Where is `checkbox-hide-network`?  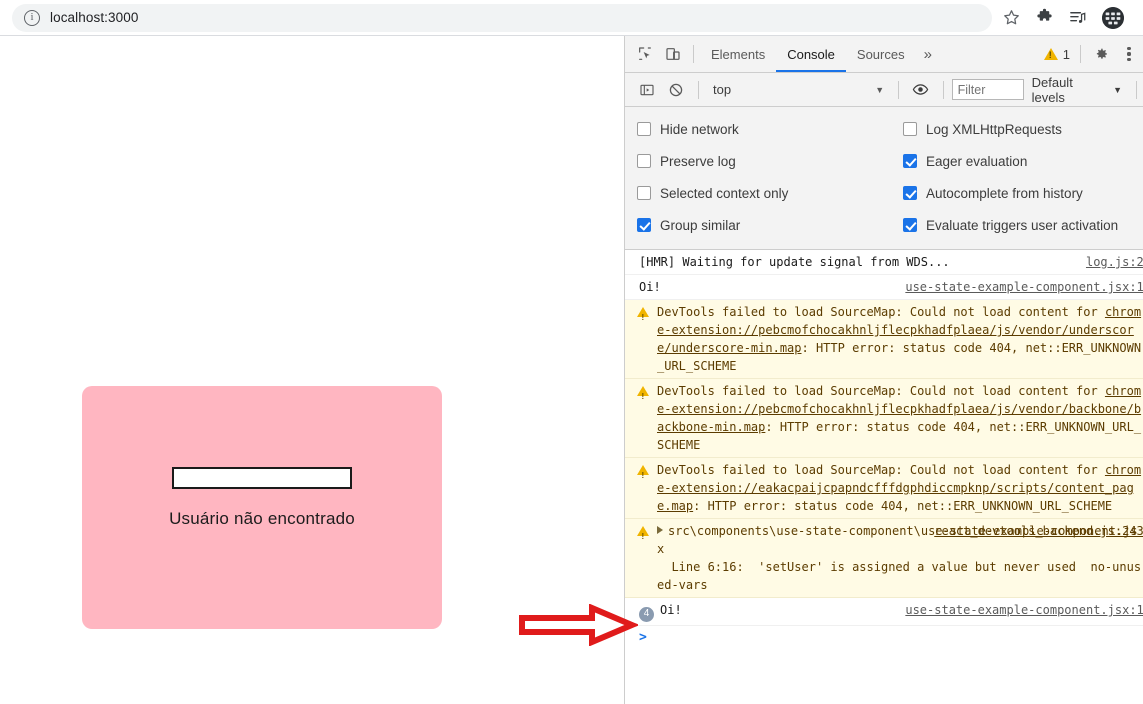
checkbox-hide-network is located at coordinates (644, 129).